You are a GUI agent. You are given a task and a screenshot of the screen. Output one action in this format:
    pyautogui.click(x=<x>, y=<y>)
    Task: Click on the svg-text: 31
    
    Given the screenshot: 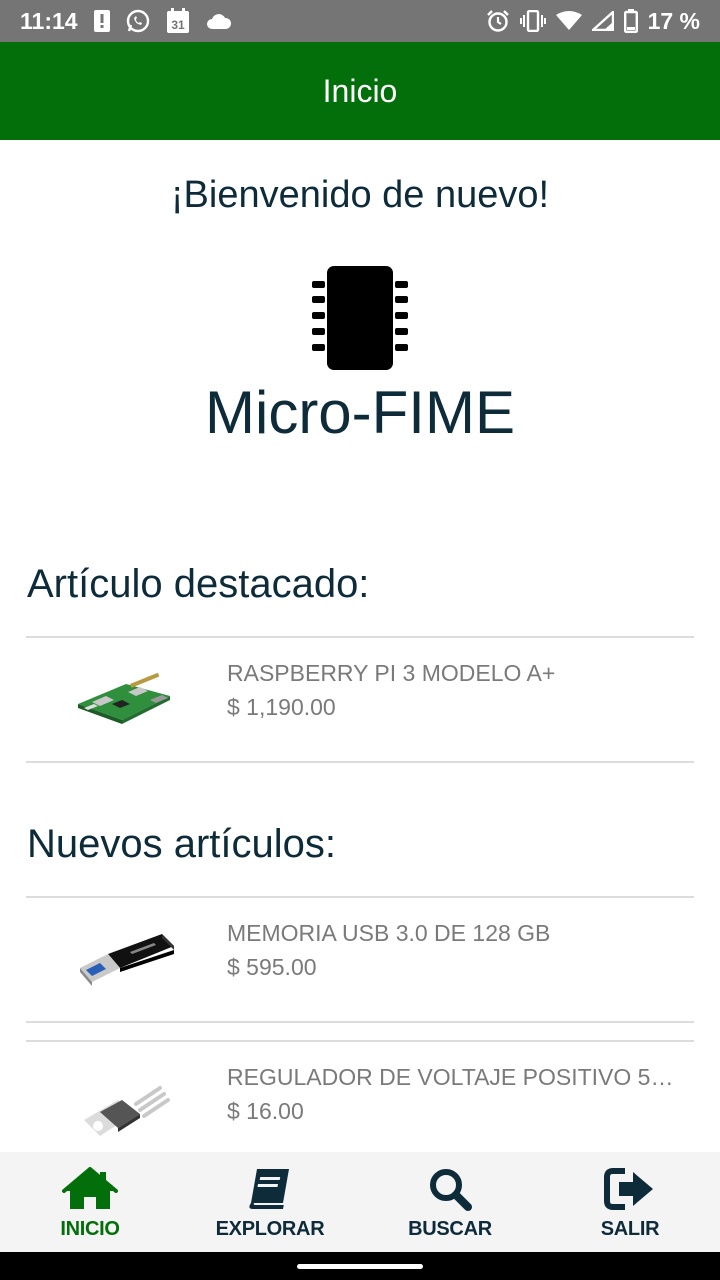 What is the action you would take?
    pyautogui.click(x=178, y=25)
    